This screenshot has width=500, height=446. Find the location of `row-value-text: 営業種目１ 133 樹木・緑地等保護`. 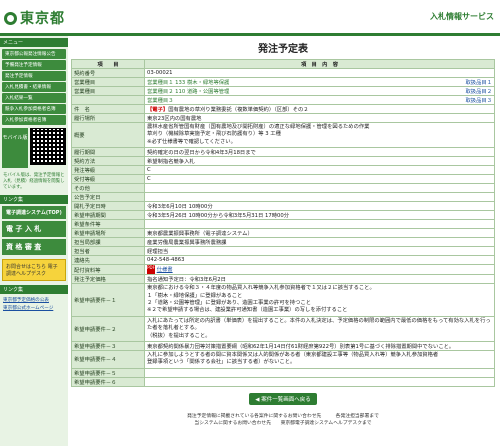

row-value-text: 営業種目１ 133 樹木・緑地等保護 is located at coordinates (188, 83).